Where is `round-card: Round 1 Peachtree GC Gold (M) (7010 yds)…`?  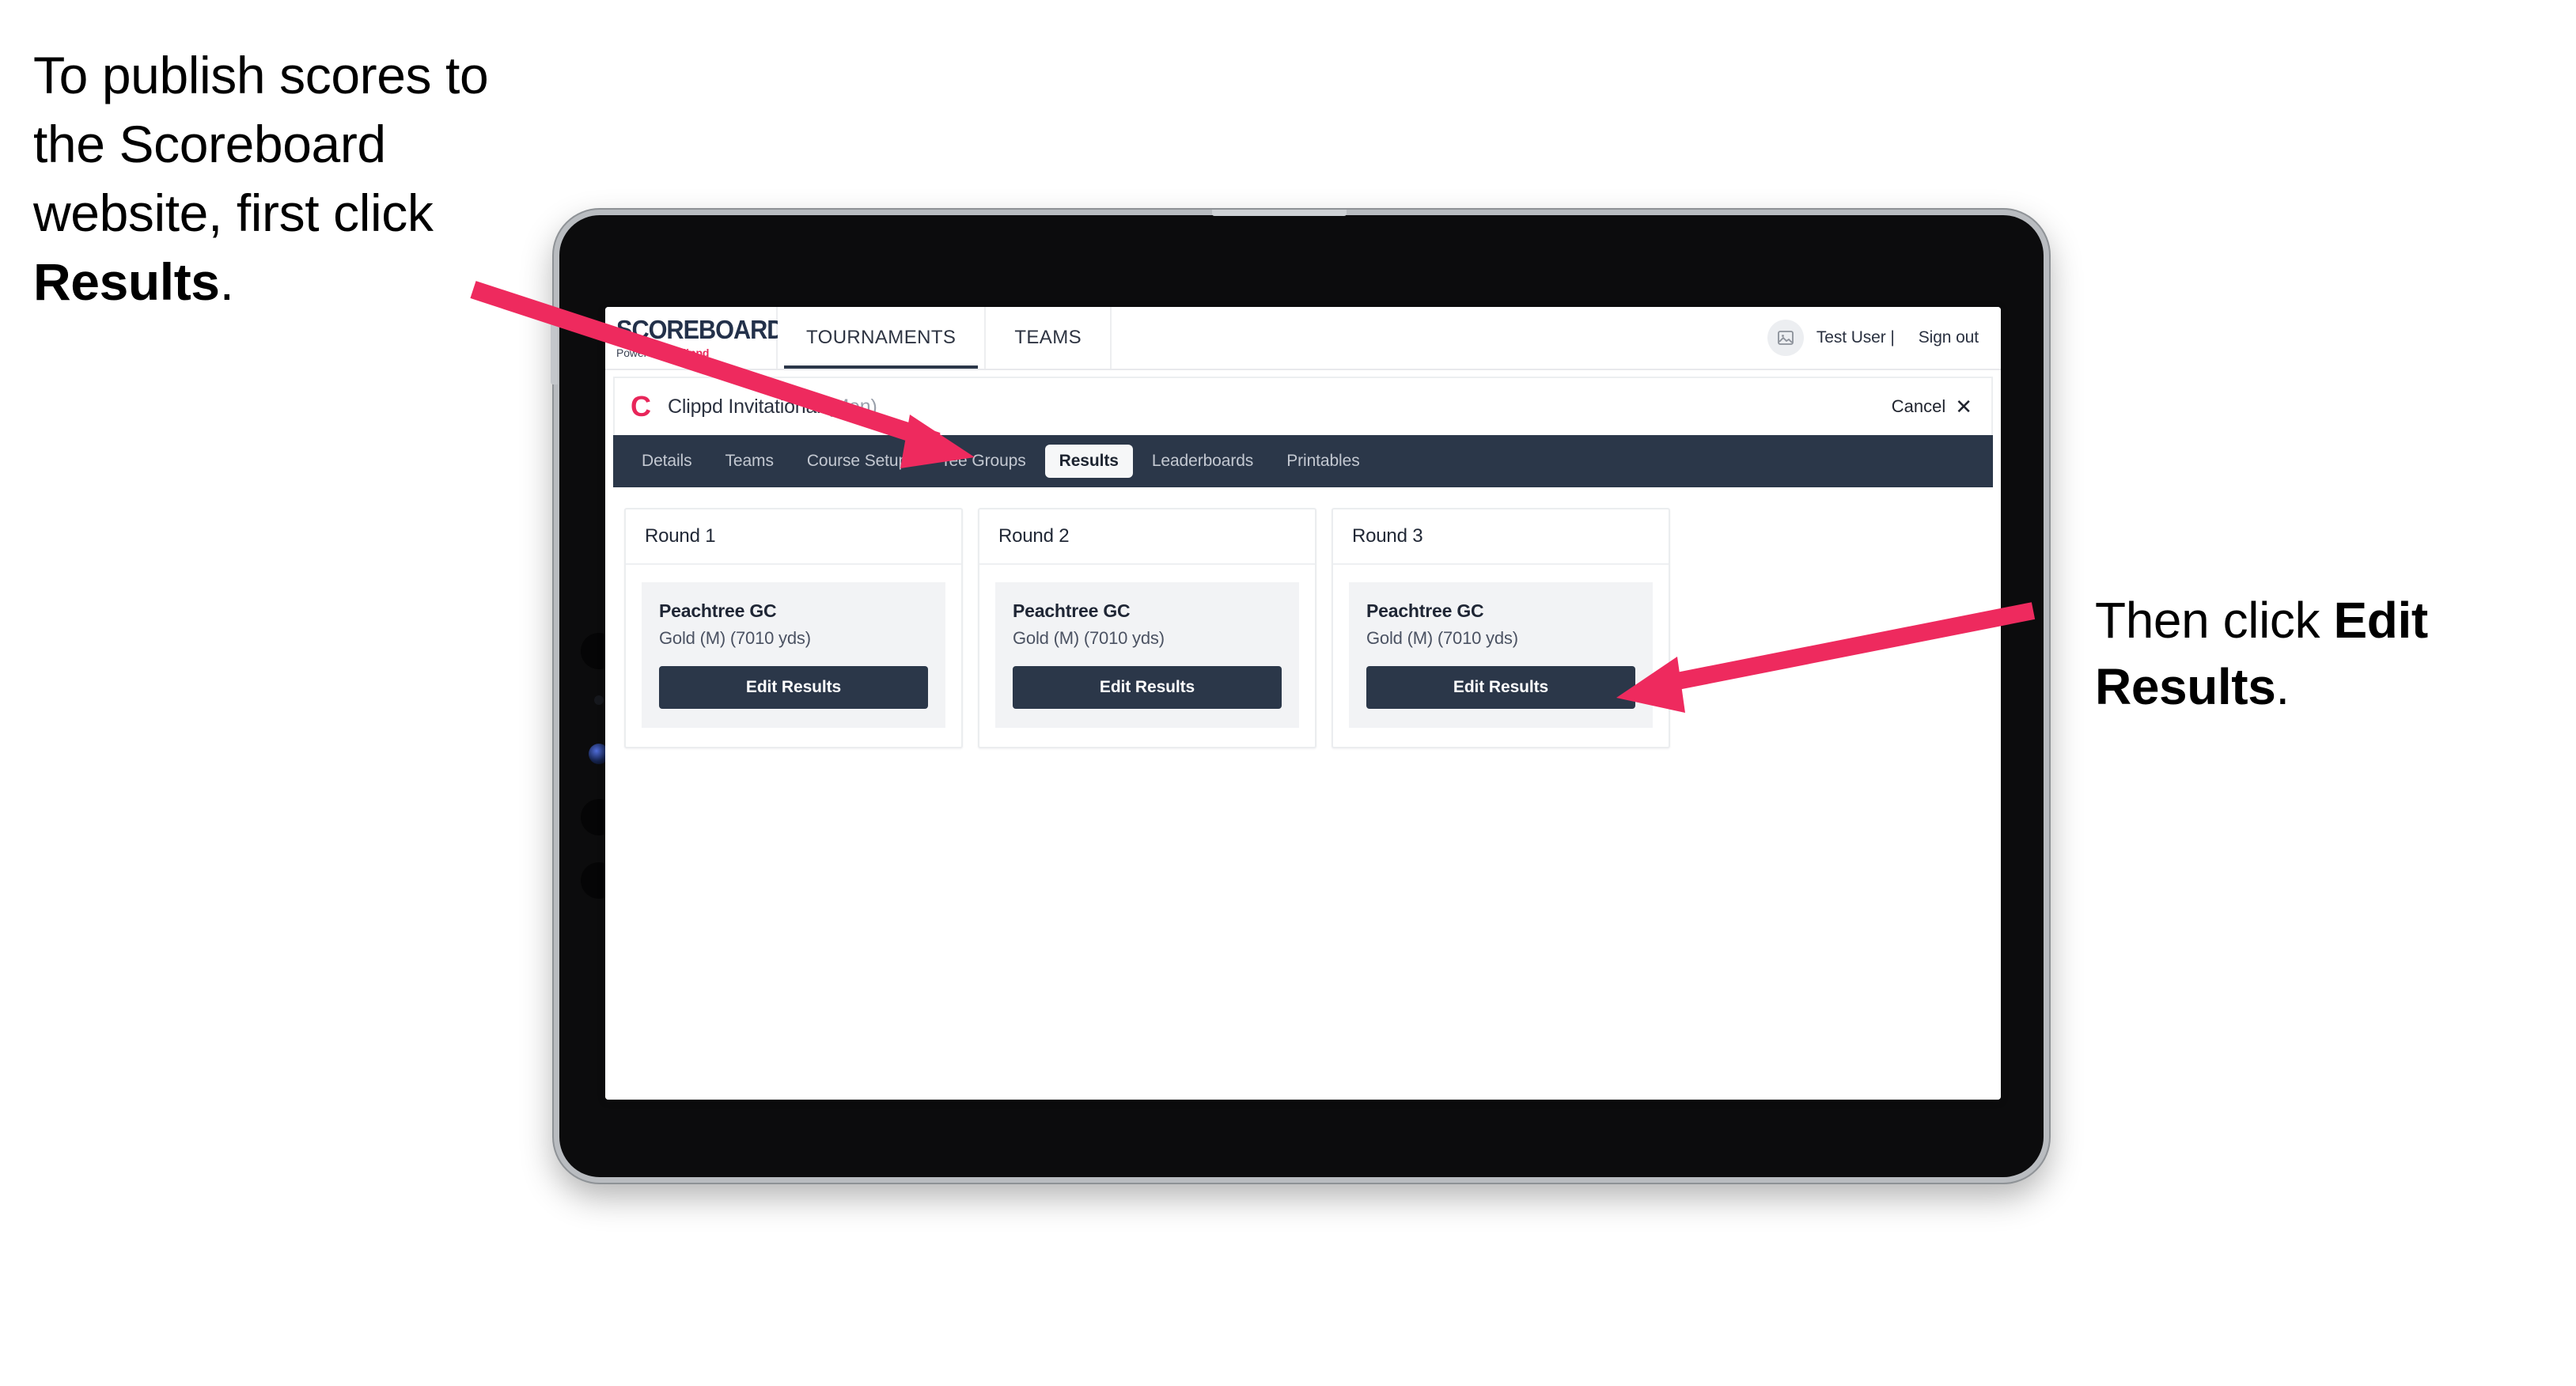
round-card: Round 1 Peachtree GC Gold (M) (7010 yds)… is located at coordinates (793, 628).